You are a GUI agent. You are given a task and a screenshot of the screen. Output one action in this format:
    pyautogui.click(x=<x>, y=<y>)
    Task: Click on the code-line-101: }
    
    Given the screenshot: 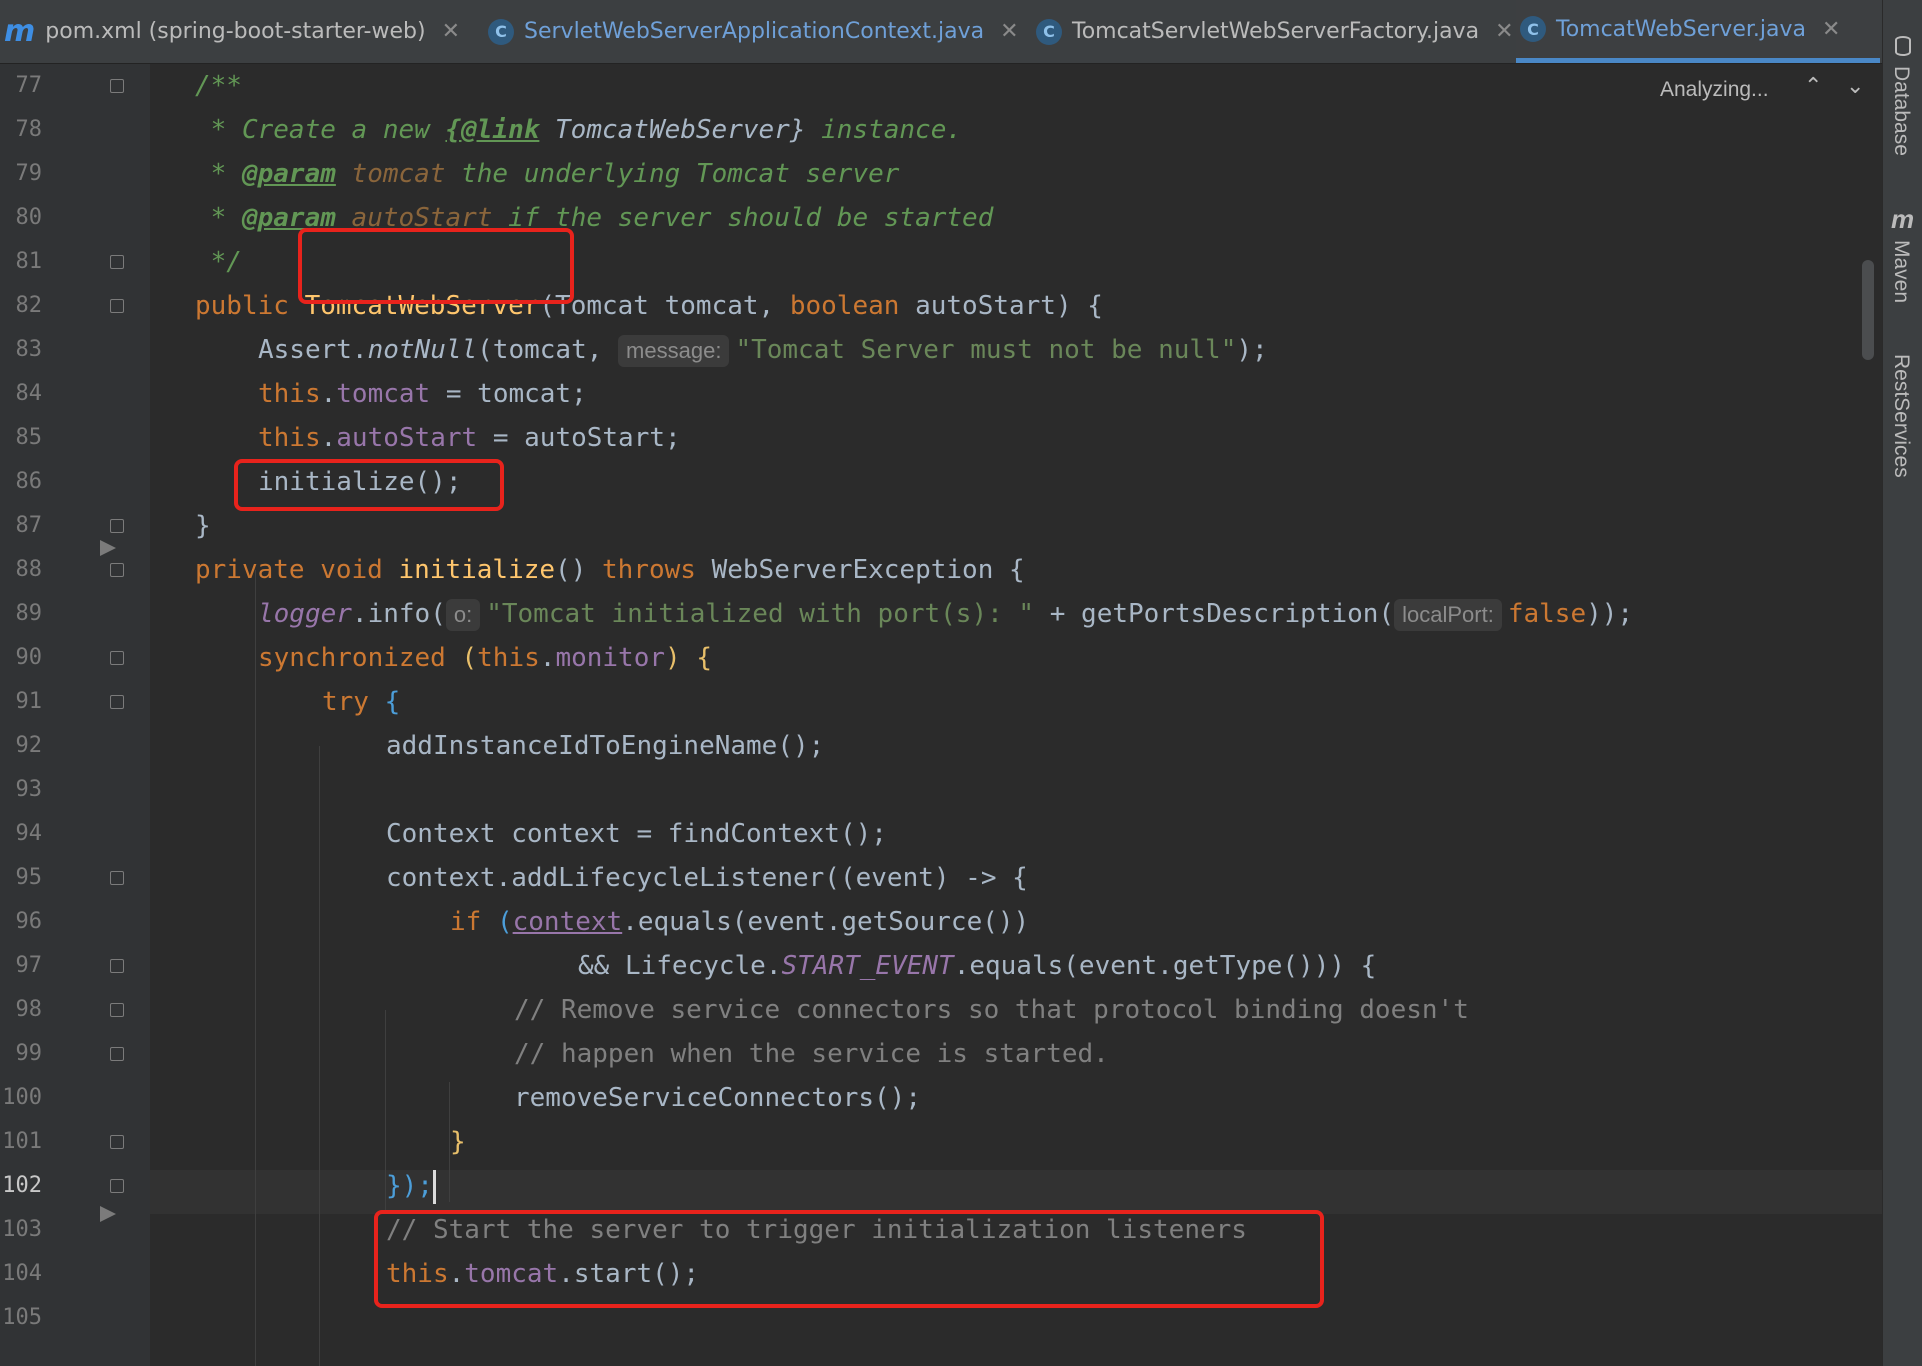 What is the action you would take?
    pyautogui.click(x=1166, y=1142)
    